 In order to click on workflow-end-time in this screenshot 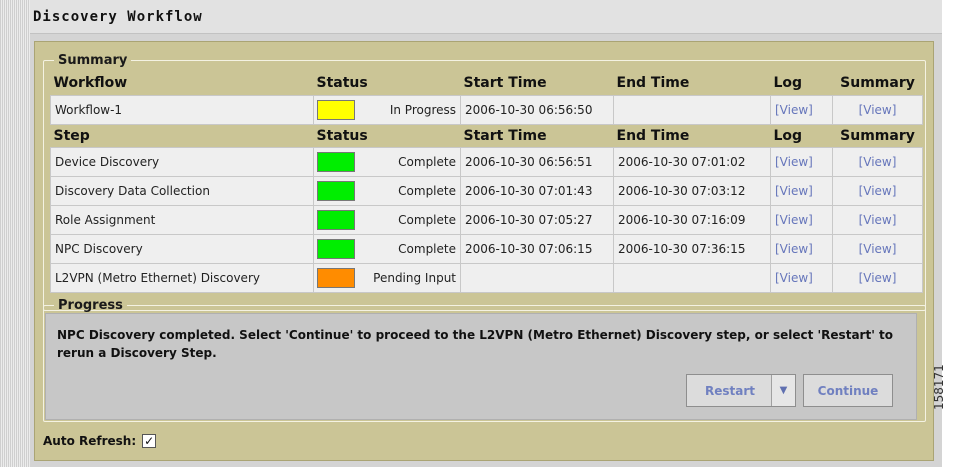, I will do `click(692, 109)`.